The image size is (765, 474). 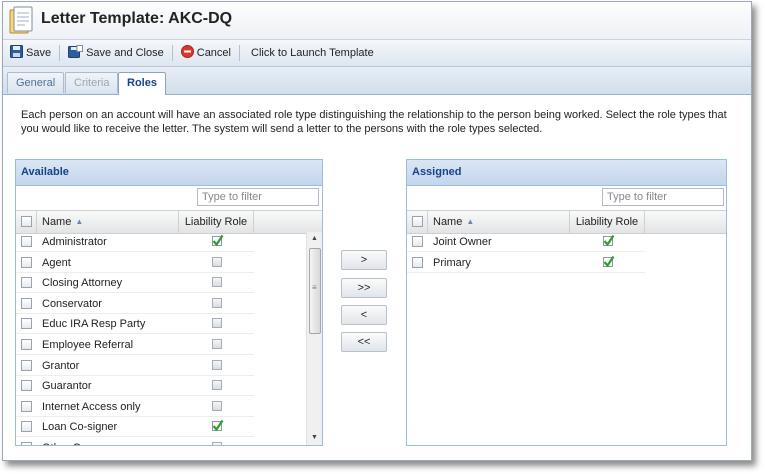 I want to click on tab-strip: General Criteria Roles, so click(x=377, y=81).